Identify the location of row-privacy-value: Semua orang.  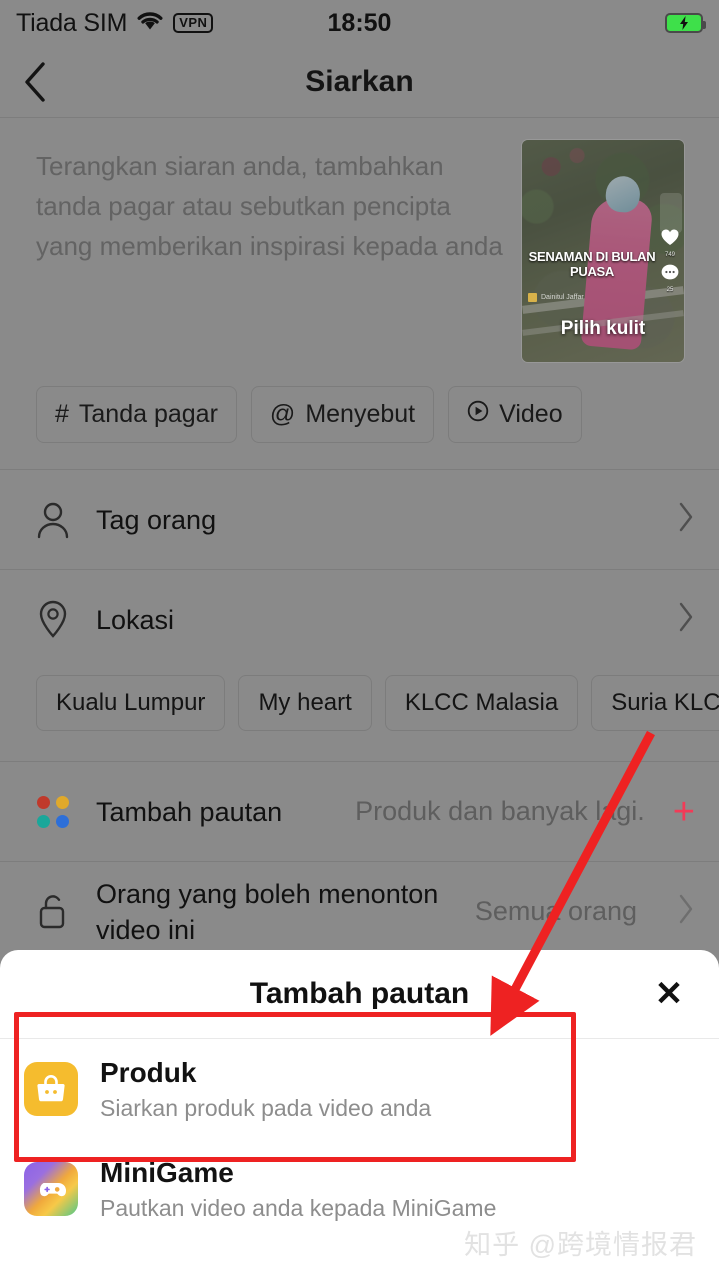
(555, 911).